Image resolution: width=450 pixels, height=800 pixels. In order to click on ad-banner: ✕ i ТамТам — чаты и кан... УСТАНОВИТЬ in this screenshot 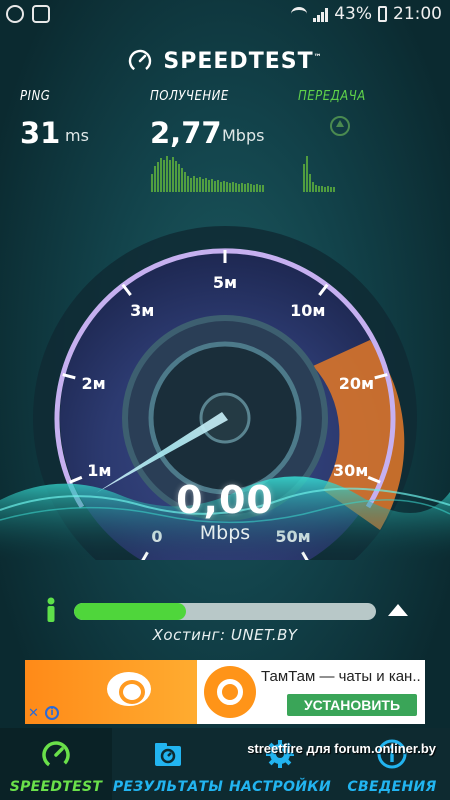, I will do `click(225, 692)`.